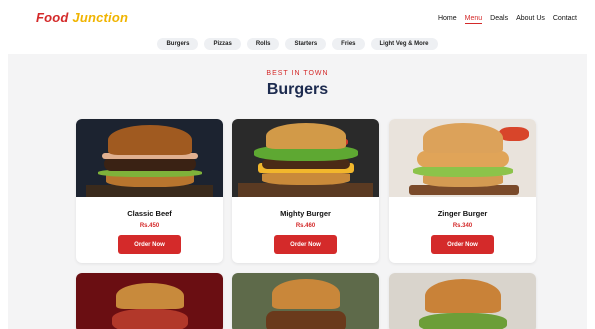 This screenshot has height=329, width=595. I want to click on category-pill-burgers: Burgers, so click(178, 44).